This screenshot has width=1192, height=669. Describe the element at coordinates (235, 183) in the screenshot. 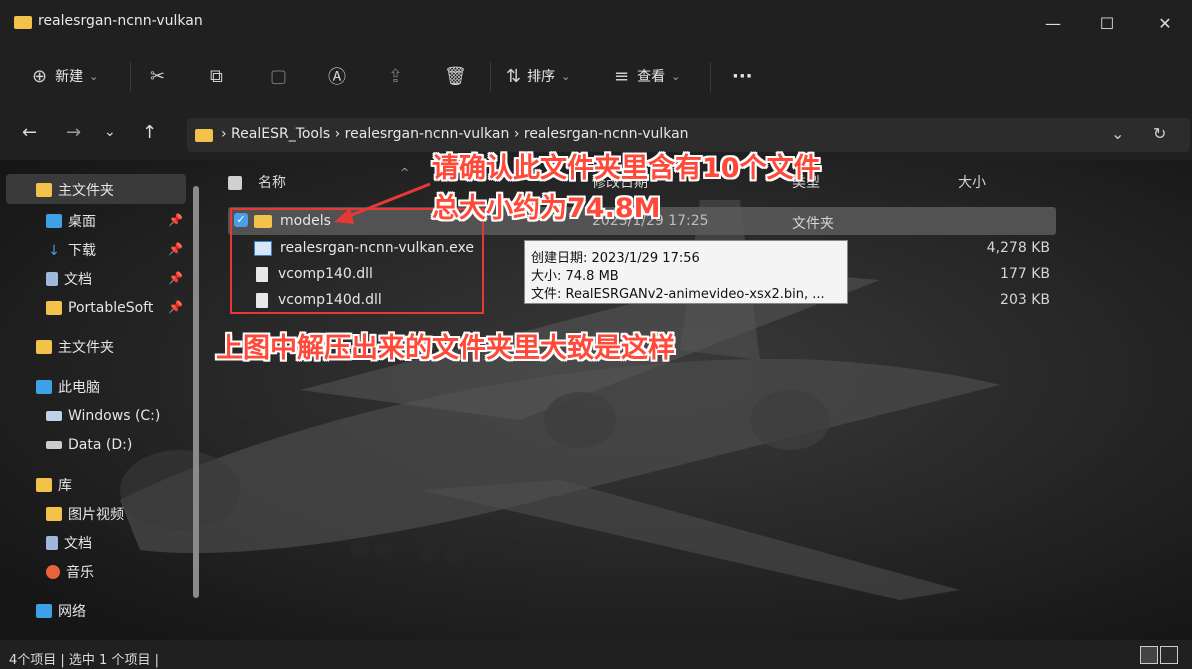

I see `select-all-checkbox` at that location.